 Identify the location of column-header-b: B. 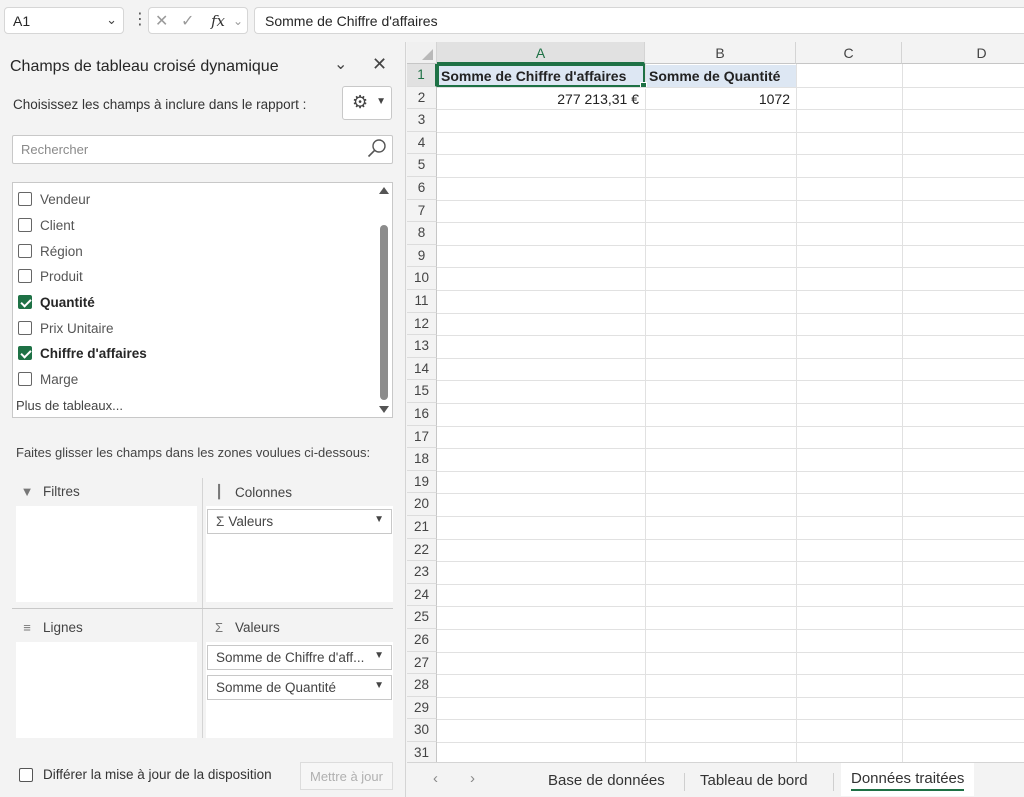
(720, 53).